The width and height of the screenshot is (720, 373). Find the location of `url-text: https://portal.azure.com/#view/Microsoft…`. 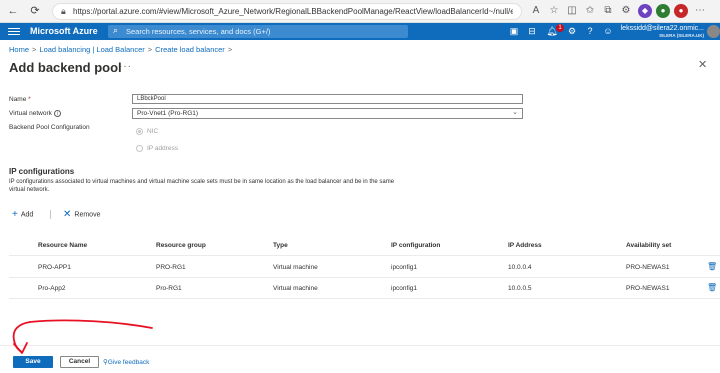

url-text: https://portal.azure.com/#view/Microsoft… is located at coordinates (293, 11).